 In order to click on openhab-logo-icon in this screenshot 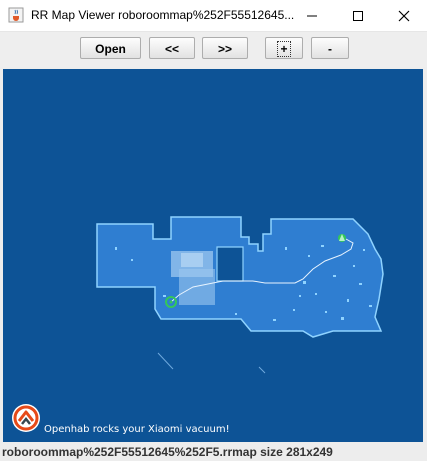, I will do `click(26, 418)`.